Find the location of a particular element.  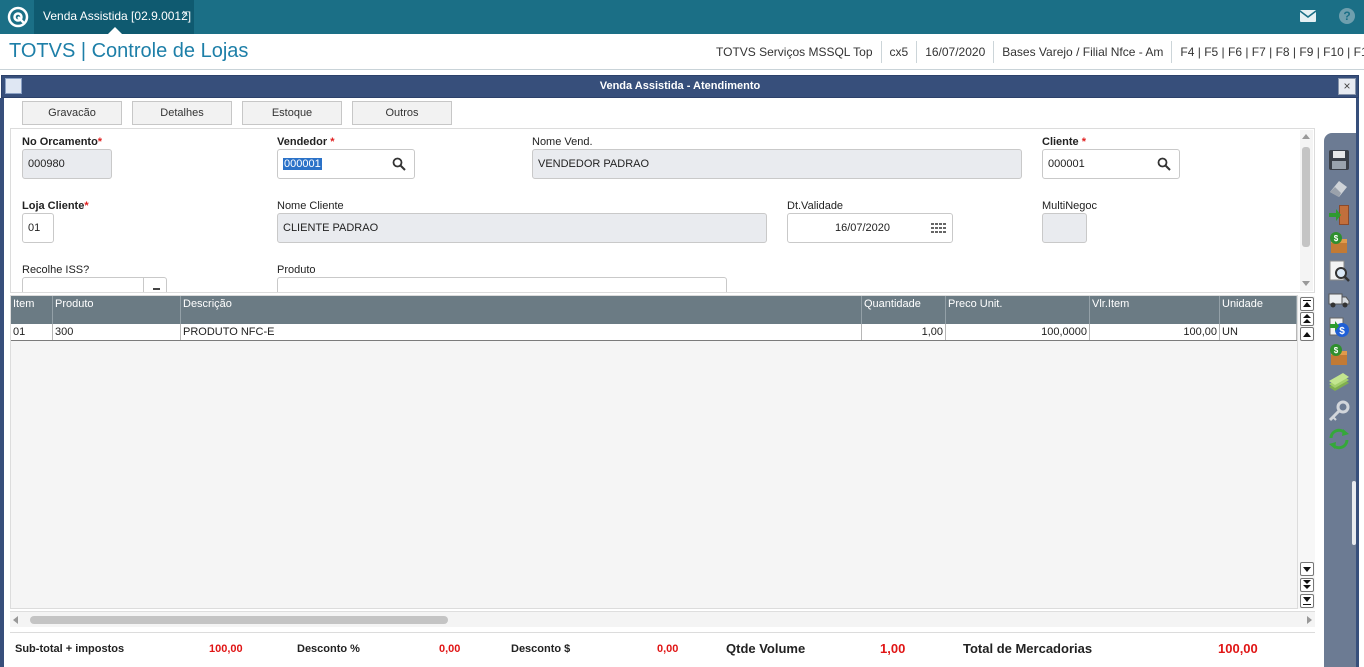

cell-preco-unit: 100,0000 is located at coordinates (1018, 332).